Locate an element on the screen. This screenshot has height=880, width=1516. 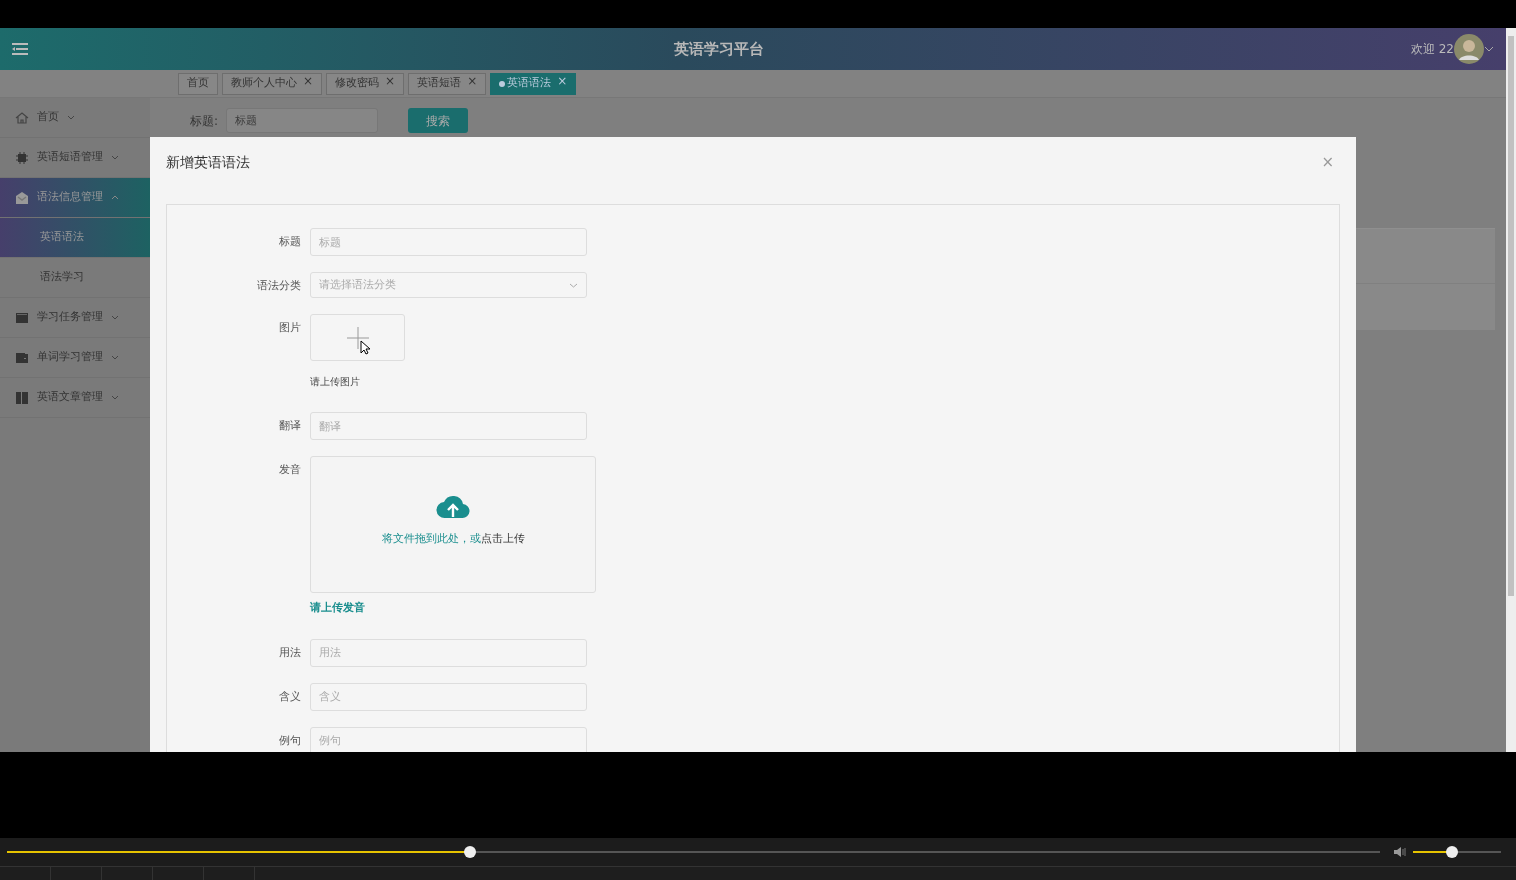
input-field: 翻译 is located at coordinates (448, 426).